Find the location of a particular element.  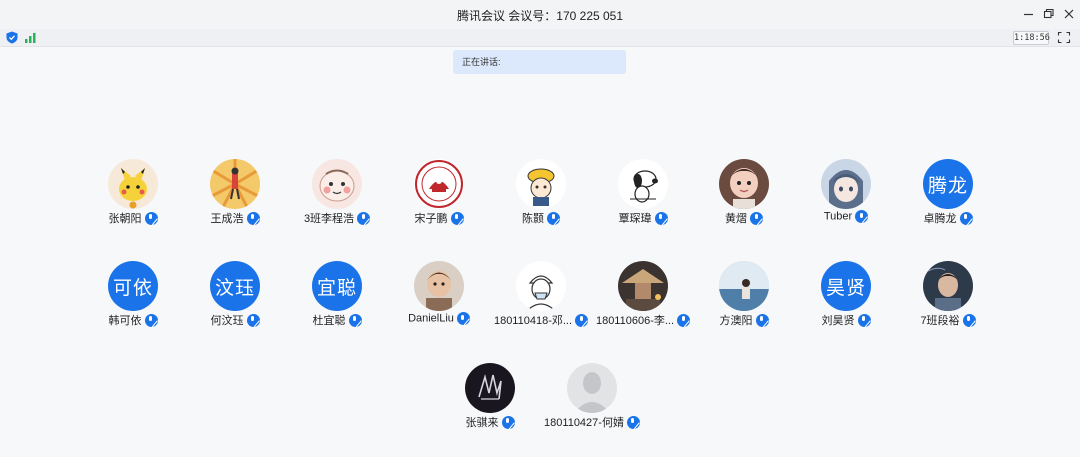

participant-name: 卓腾龙 is located at coordinates (940, 219).